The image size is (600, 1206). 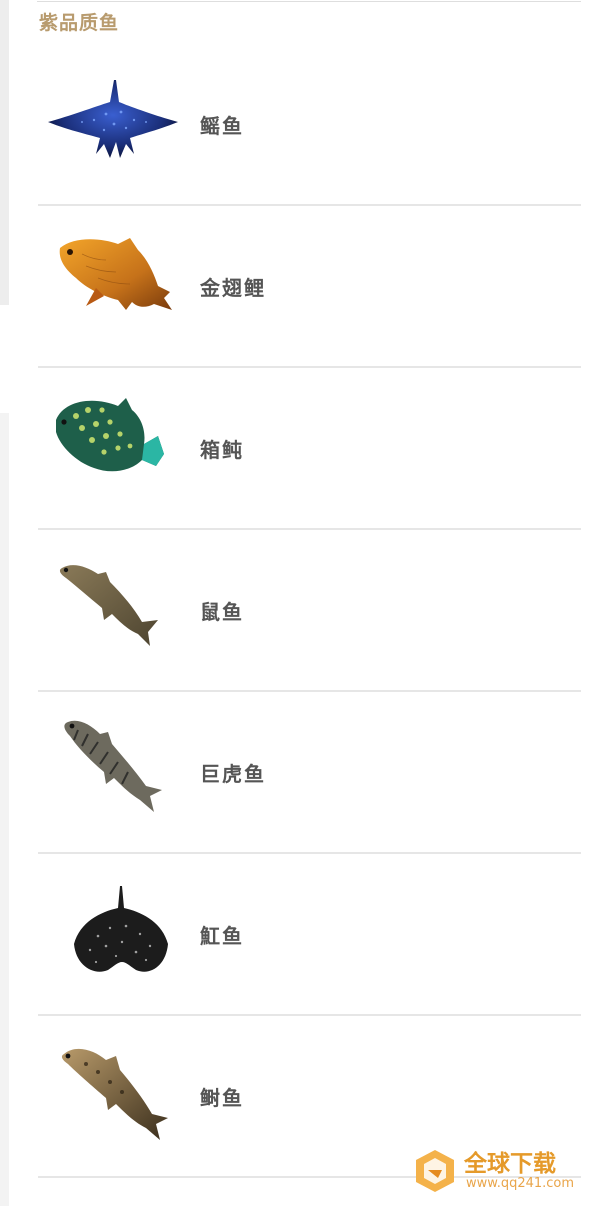 I want to click on fish-name: 魟鱼, so click(x=222, y=936).